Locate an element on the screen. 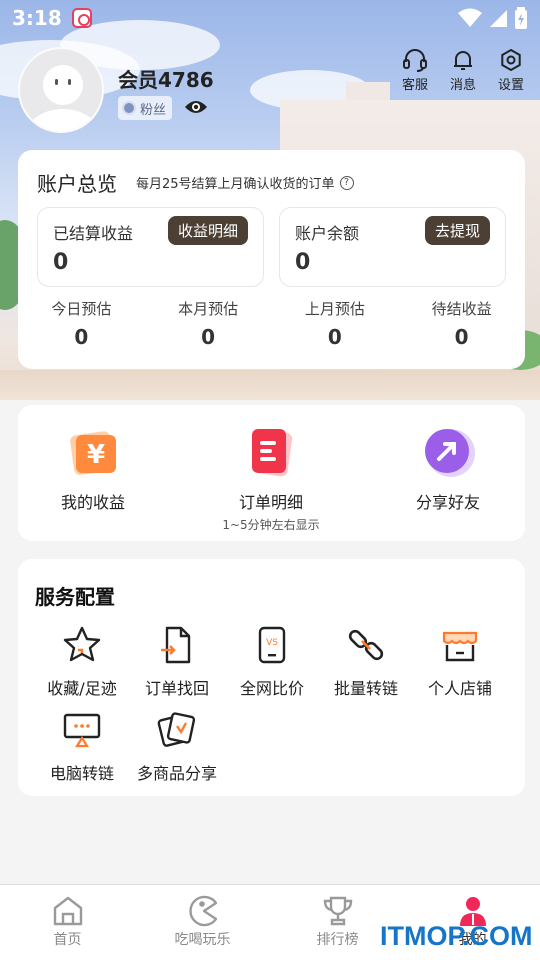 The width and height of the screenshot is (540, 960). watermark: ITMOP.COM is located at coordinates (456, 936).